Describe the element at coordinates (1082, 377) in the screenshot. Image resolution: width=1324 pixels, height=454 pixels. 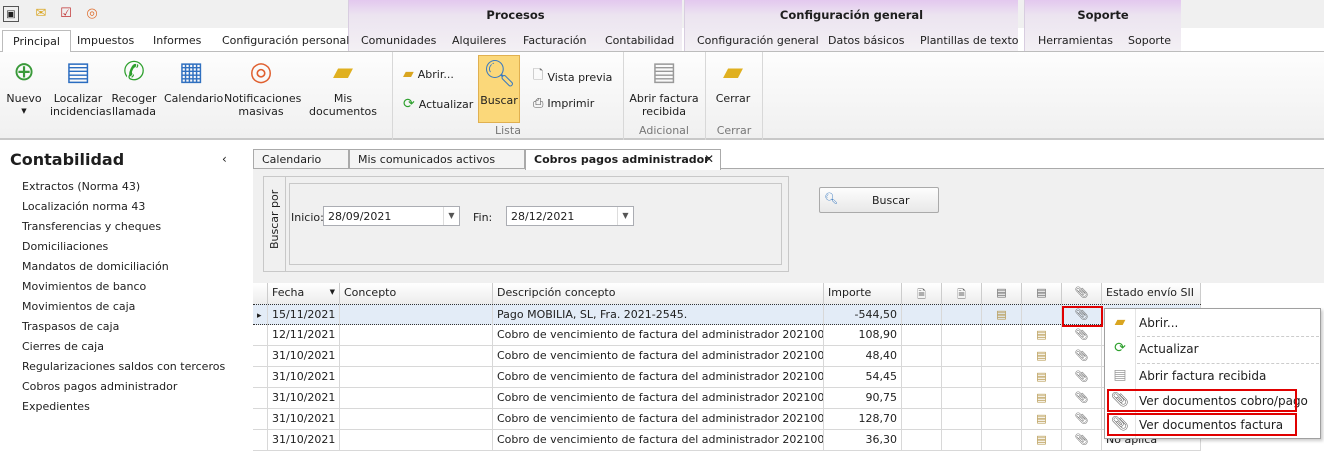
I see `cell-icon: 📎︎` at that location.